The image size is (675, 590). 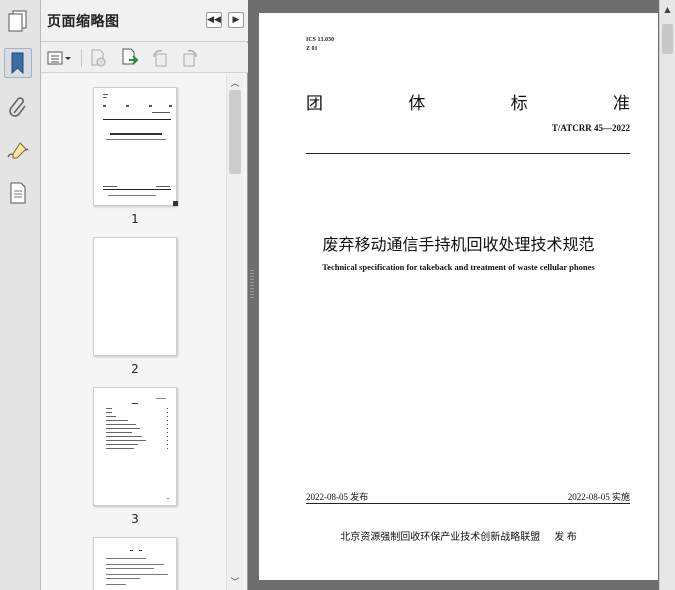 What do you see at coordinates (190, 58) in the screenshot?
I see `rotate-right-icon` at bounding box center [190, 58].